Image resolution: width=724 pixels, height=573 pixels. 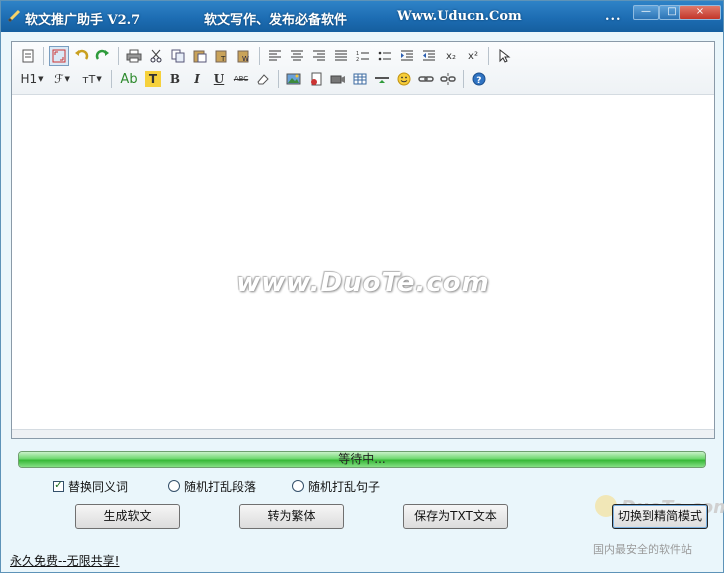 What do you see at coordinates (241, 79) in the screenshot?
I see `strikethrough-icon: ABC` at bounding box center [241, 79].